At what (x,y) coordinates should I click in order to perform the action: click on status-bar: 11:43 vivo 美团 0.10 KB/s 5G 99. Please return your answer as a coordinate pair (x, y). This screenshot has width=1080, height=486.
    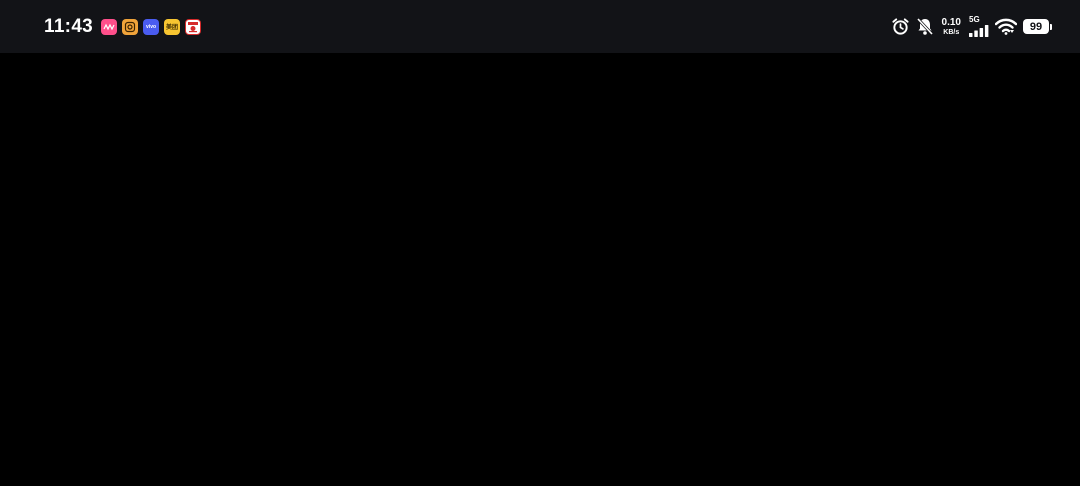
    Looking at the image, I should click on (540, 26).